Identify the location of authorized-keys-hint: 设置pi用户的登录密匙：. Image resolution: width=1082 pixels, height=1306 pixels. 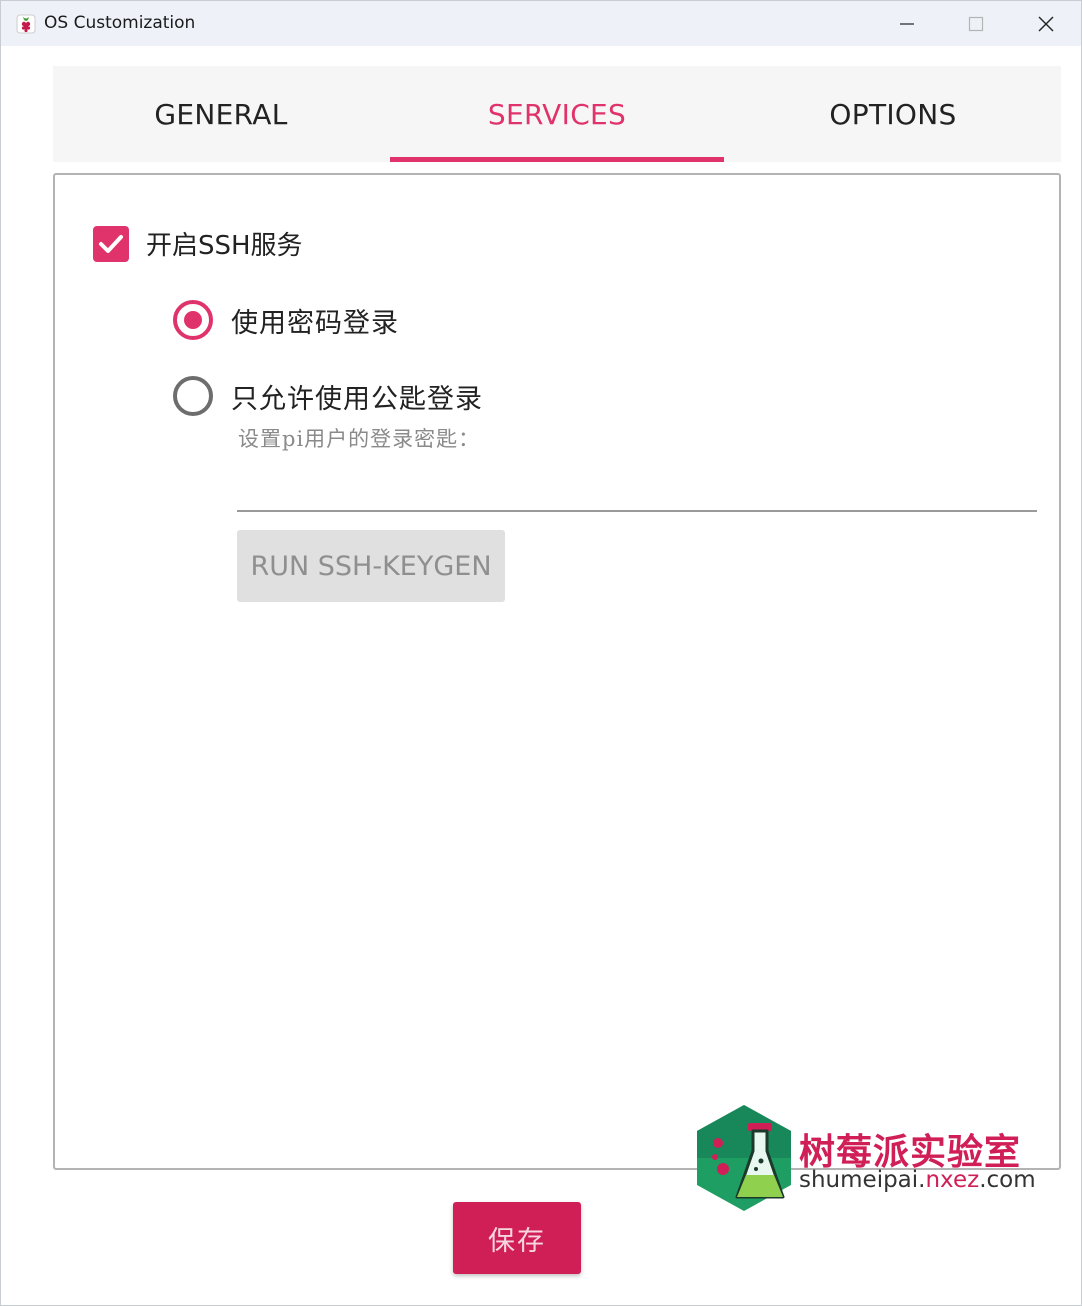
(359, 439).